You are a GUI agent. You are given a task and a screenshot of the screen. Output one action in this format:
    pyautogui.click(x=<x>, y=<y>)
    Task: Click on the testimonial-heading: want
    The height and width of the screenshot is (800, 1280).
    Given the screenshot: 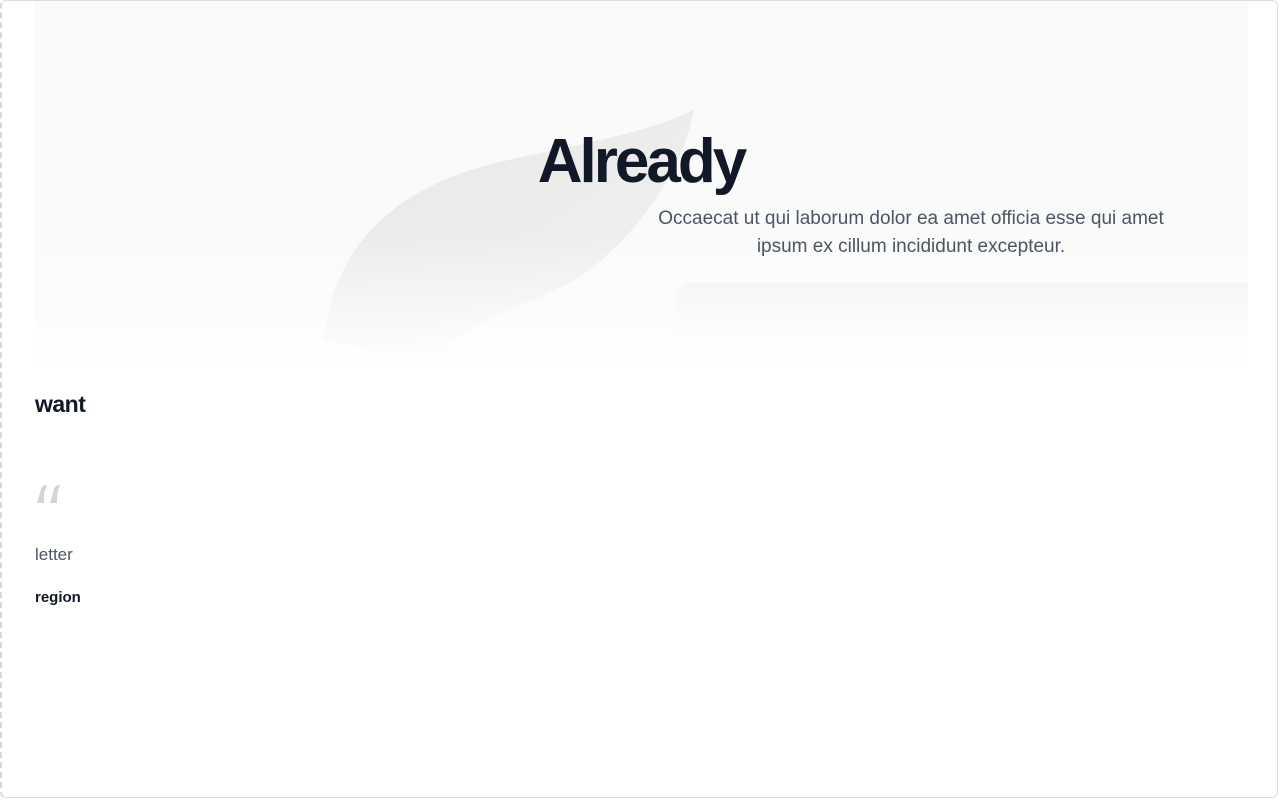 What is the action you would take?
    pyautogui.click(x=60, y=404)
    